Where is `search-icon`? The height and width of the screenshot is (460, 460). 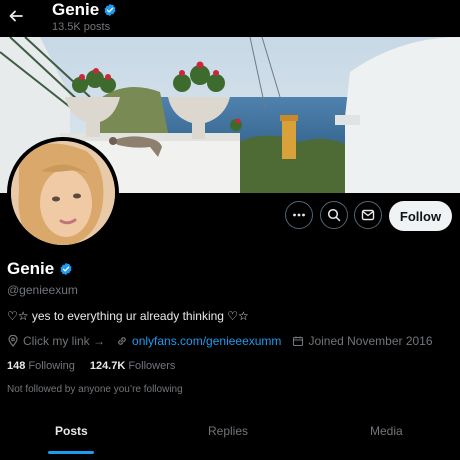
search-icon is located at coordinates (334, 215).